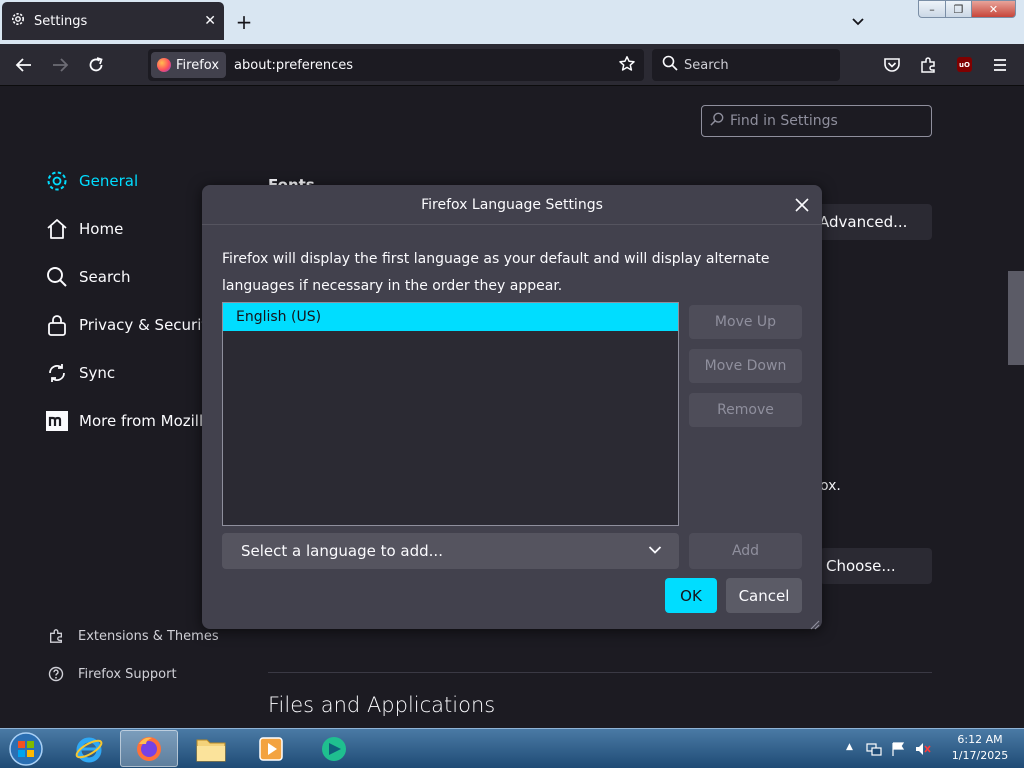 This screenshot has height=768, width=1024. I want to click on find-in-settings-input: Find in Settings, so click(816, 121).